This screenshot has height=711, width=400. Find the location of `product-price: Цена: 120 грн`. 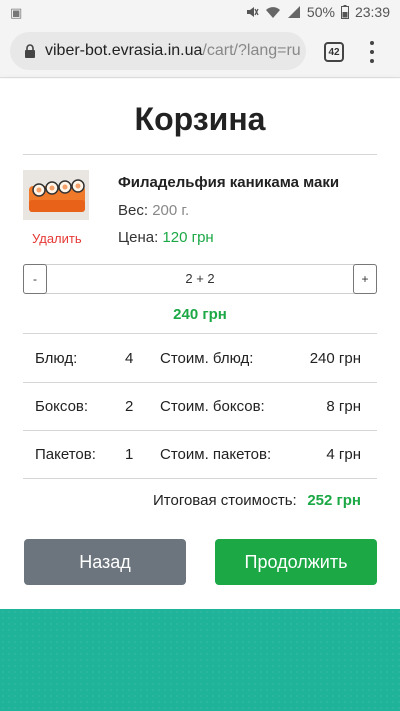

product-price: Цена: 120 грн is located at coordinates (166, 237).